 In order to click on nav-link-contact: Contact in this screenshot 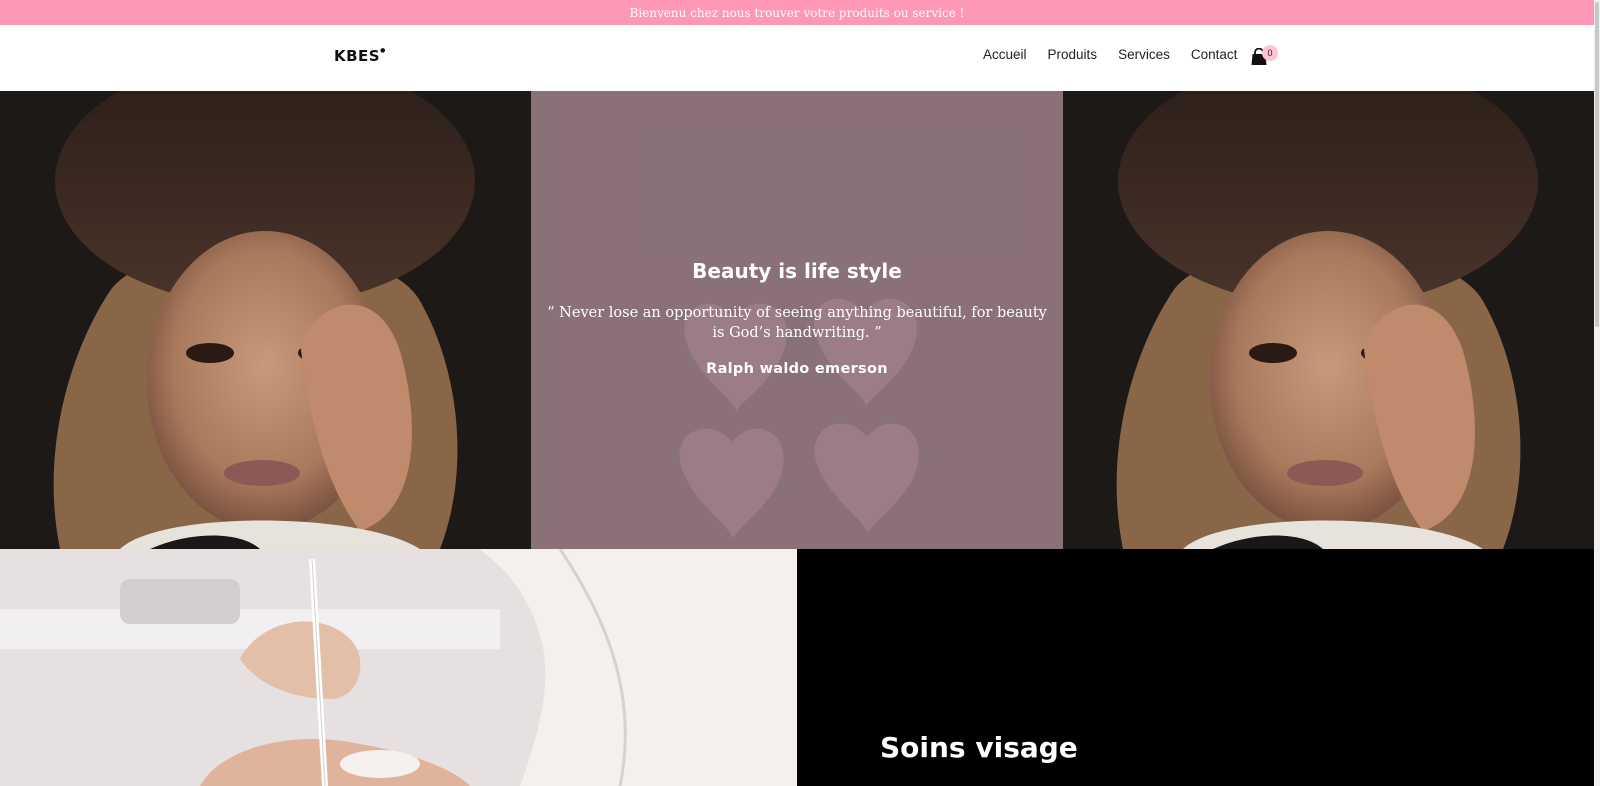, I will do `click(1214, 54)`.